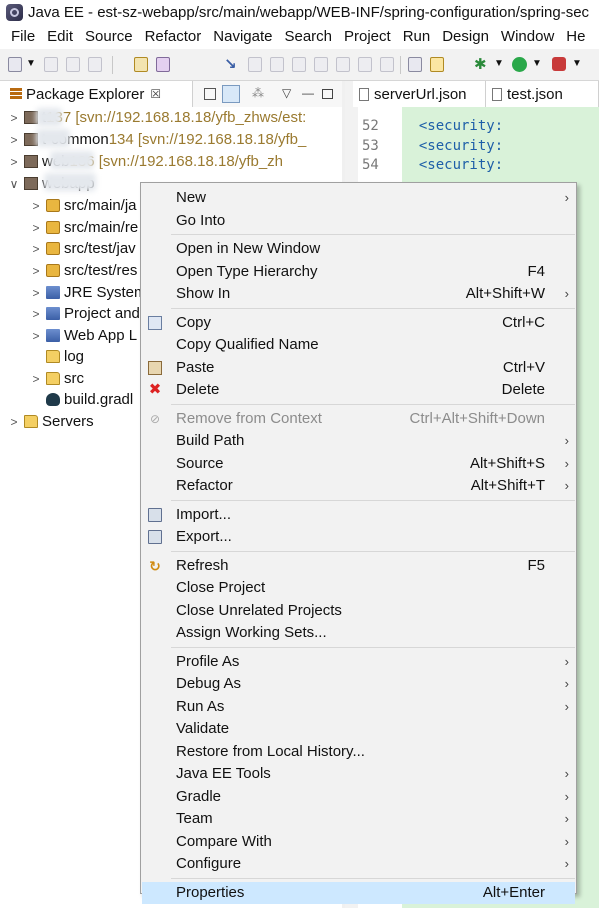 Image resolution: width=599 pixels, height=908 pixels. Describe the element at coordinates (258, 93) in the screenshot. I see `view-menu-filter-icon: ⁂` at that location.